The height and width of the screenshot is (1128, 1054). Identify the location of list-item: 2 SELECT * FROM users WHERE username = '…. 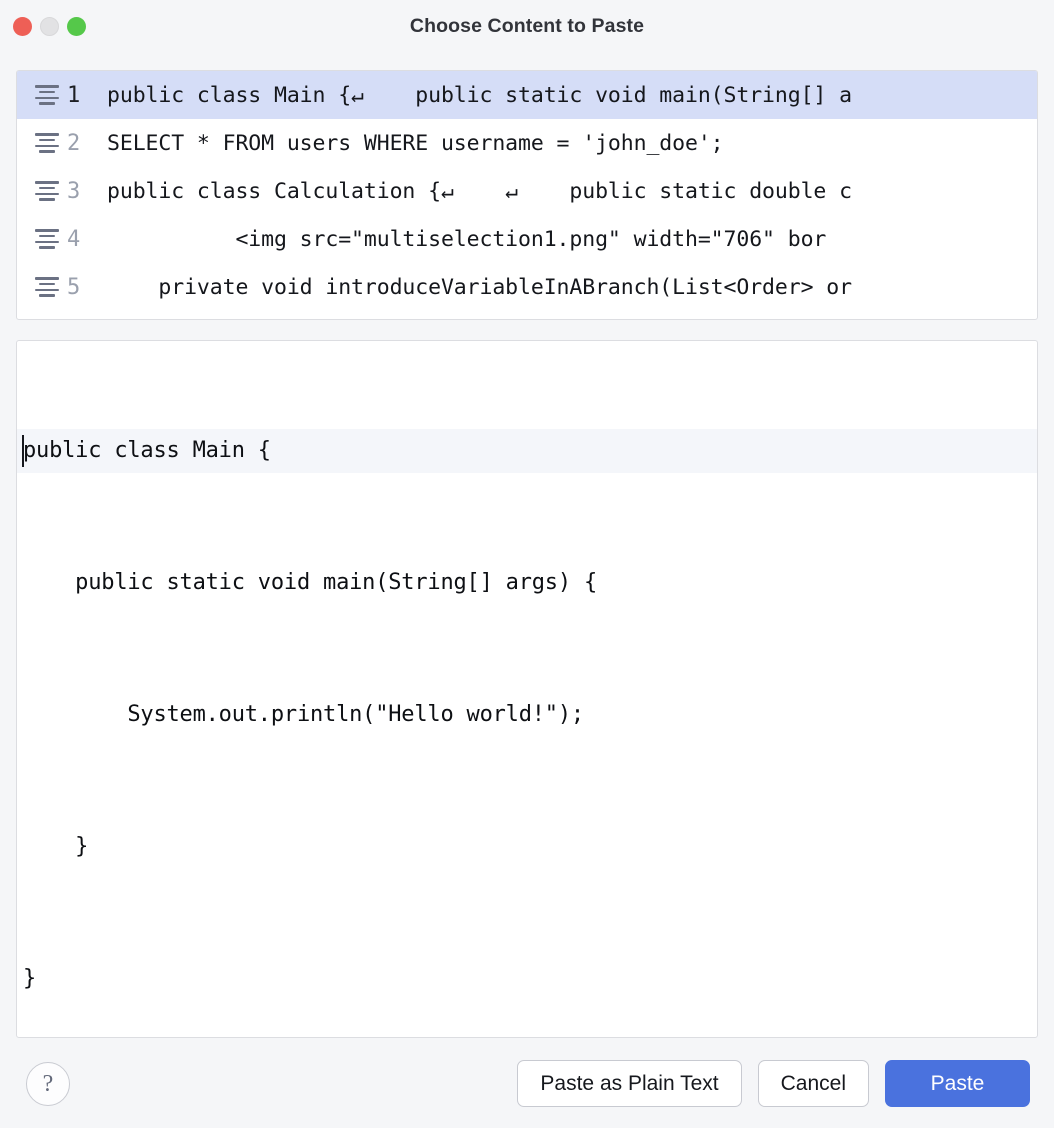
(527, 143).